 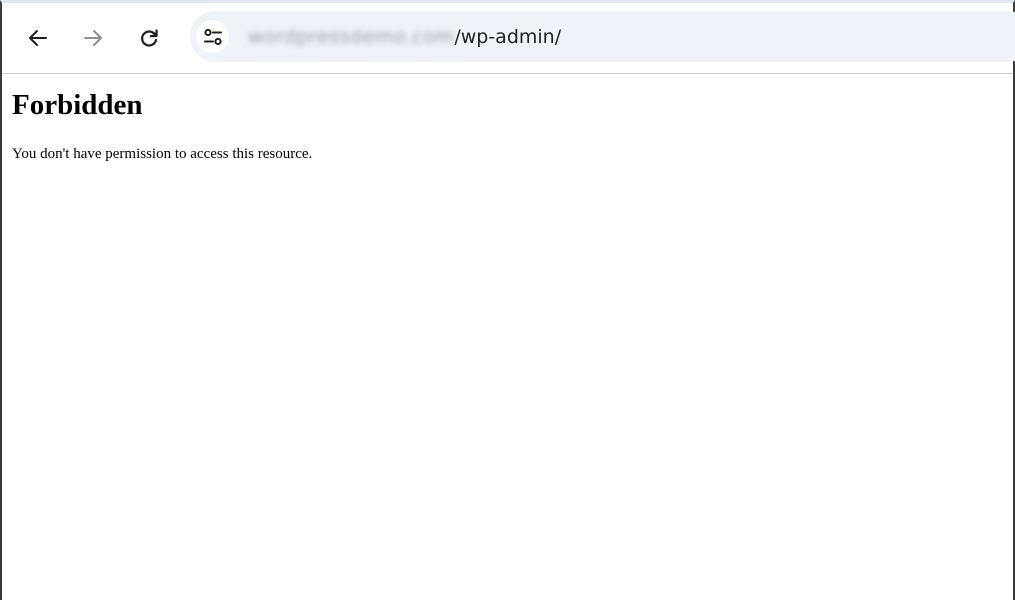 I want to click on url-path: /wp-admin/, so click(x=508, y=36).